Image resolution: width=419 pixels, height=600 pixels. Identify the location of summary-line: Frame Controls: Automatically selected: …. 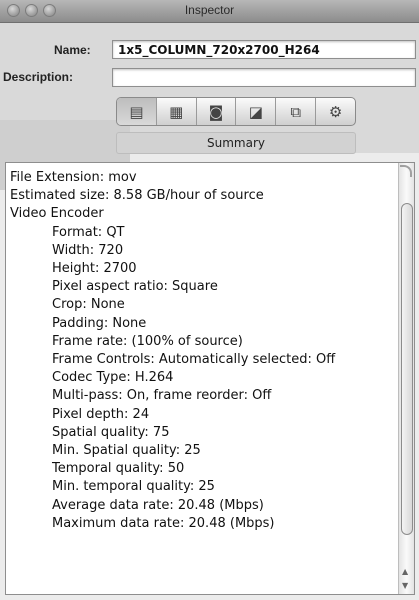
(194, 360).